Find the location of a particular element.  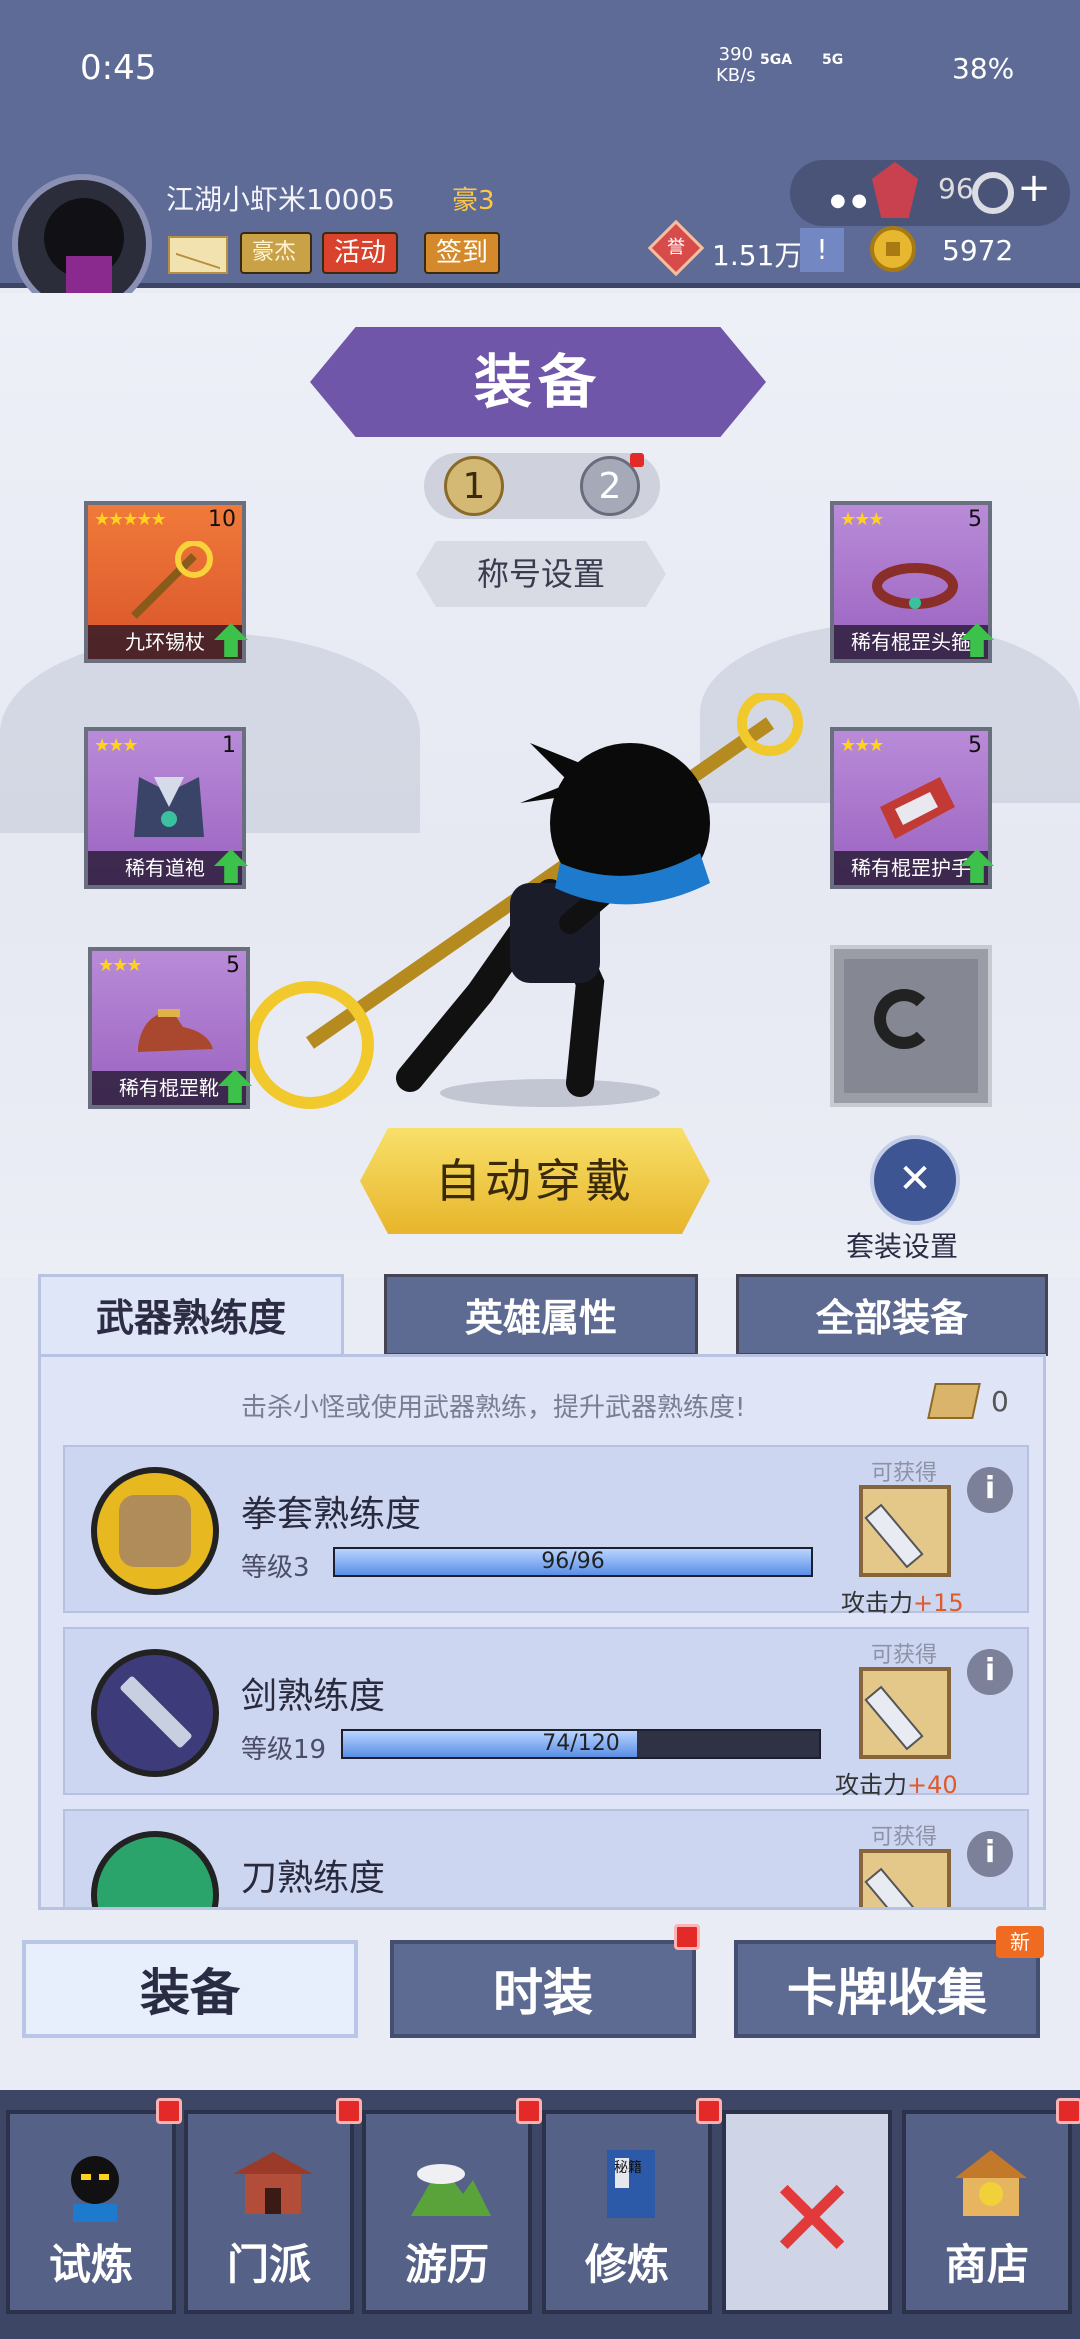

tab-weapon-proficiency: 武器熟练度 is located at coordinates (191, 1315).